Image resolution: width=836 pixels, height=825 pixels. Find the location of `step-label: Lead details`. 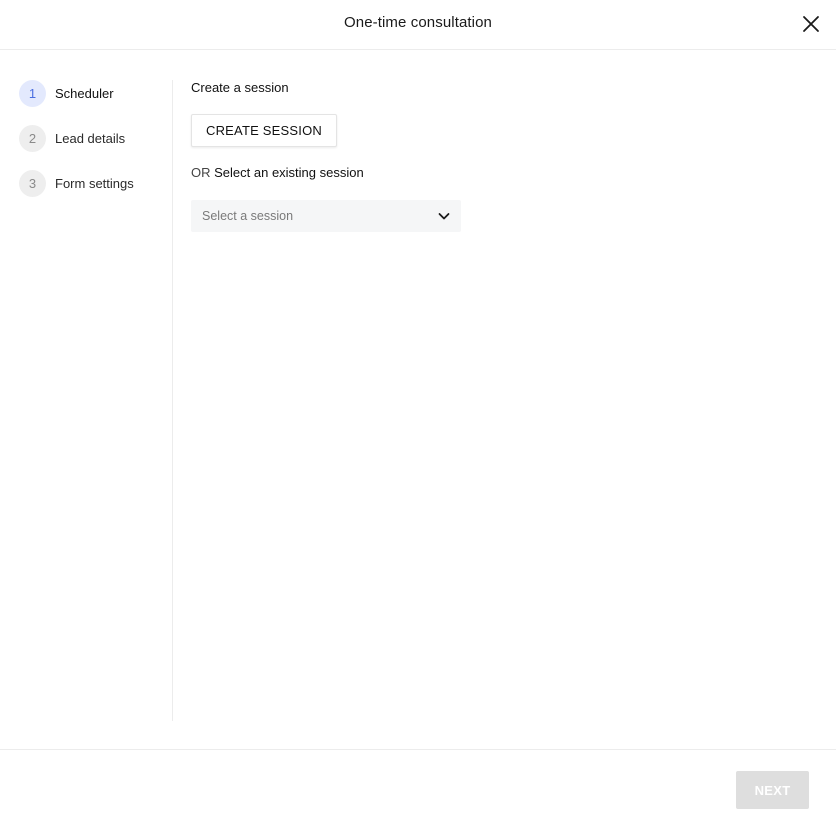

step-label: Lead details is located at coordinates (90, 138).